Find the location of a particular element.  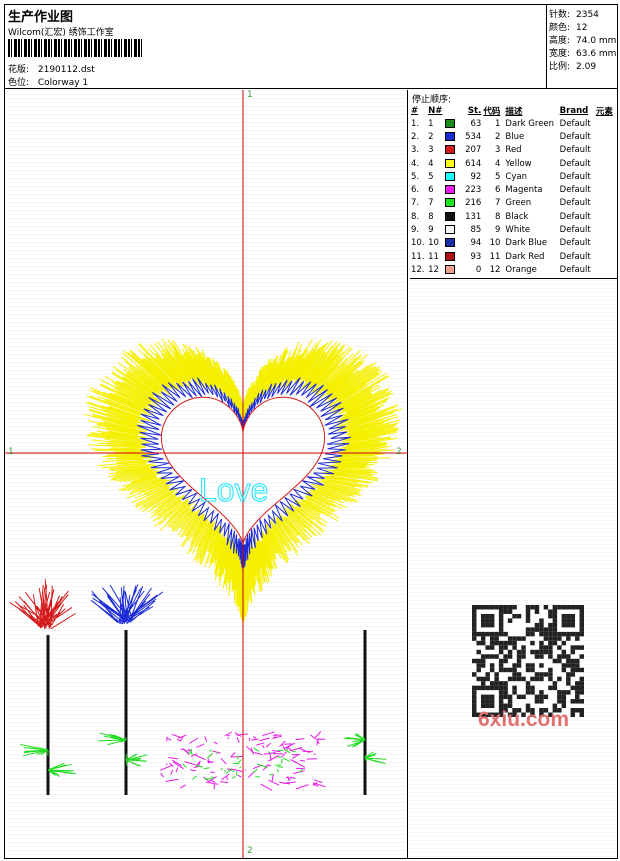

colorway-value: Colorway 1 is located at coordinates (63, 83).